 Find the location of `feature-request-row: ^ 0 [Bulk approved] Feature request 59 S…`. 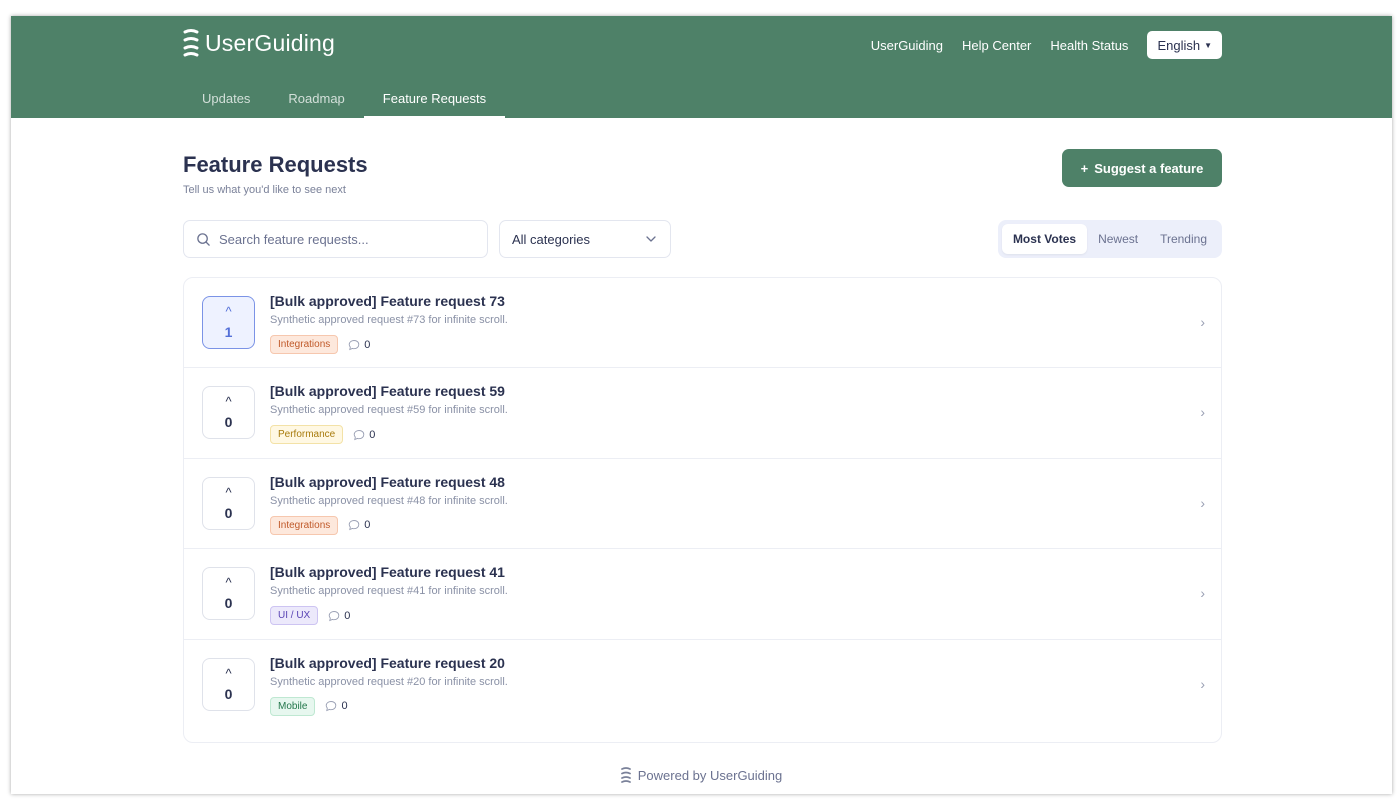

feature-request-row: ^ 0 [Bulk approved] Feature request 59 S… is located at coordinates (702, 413).